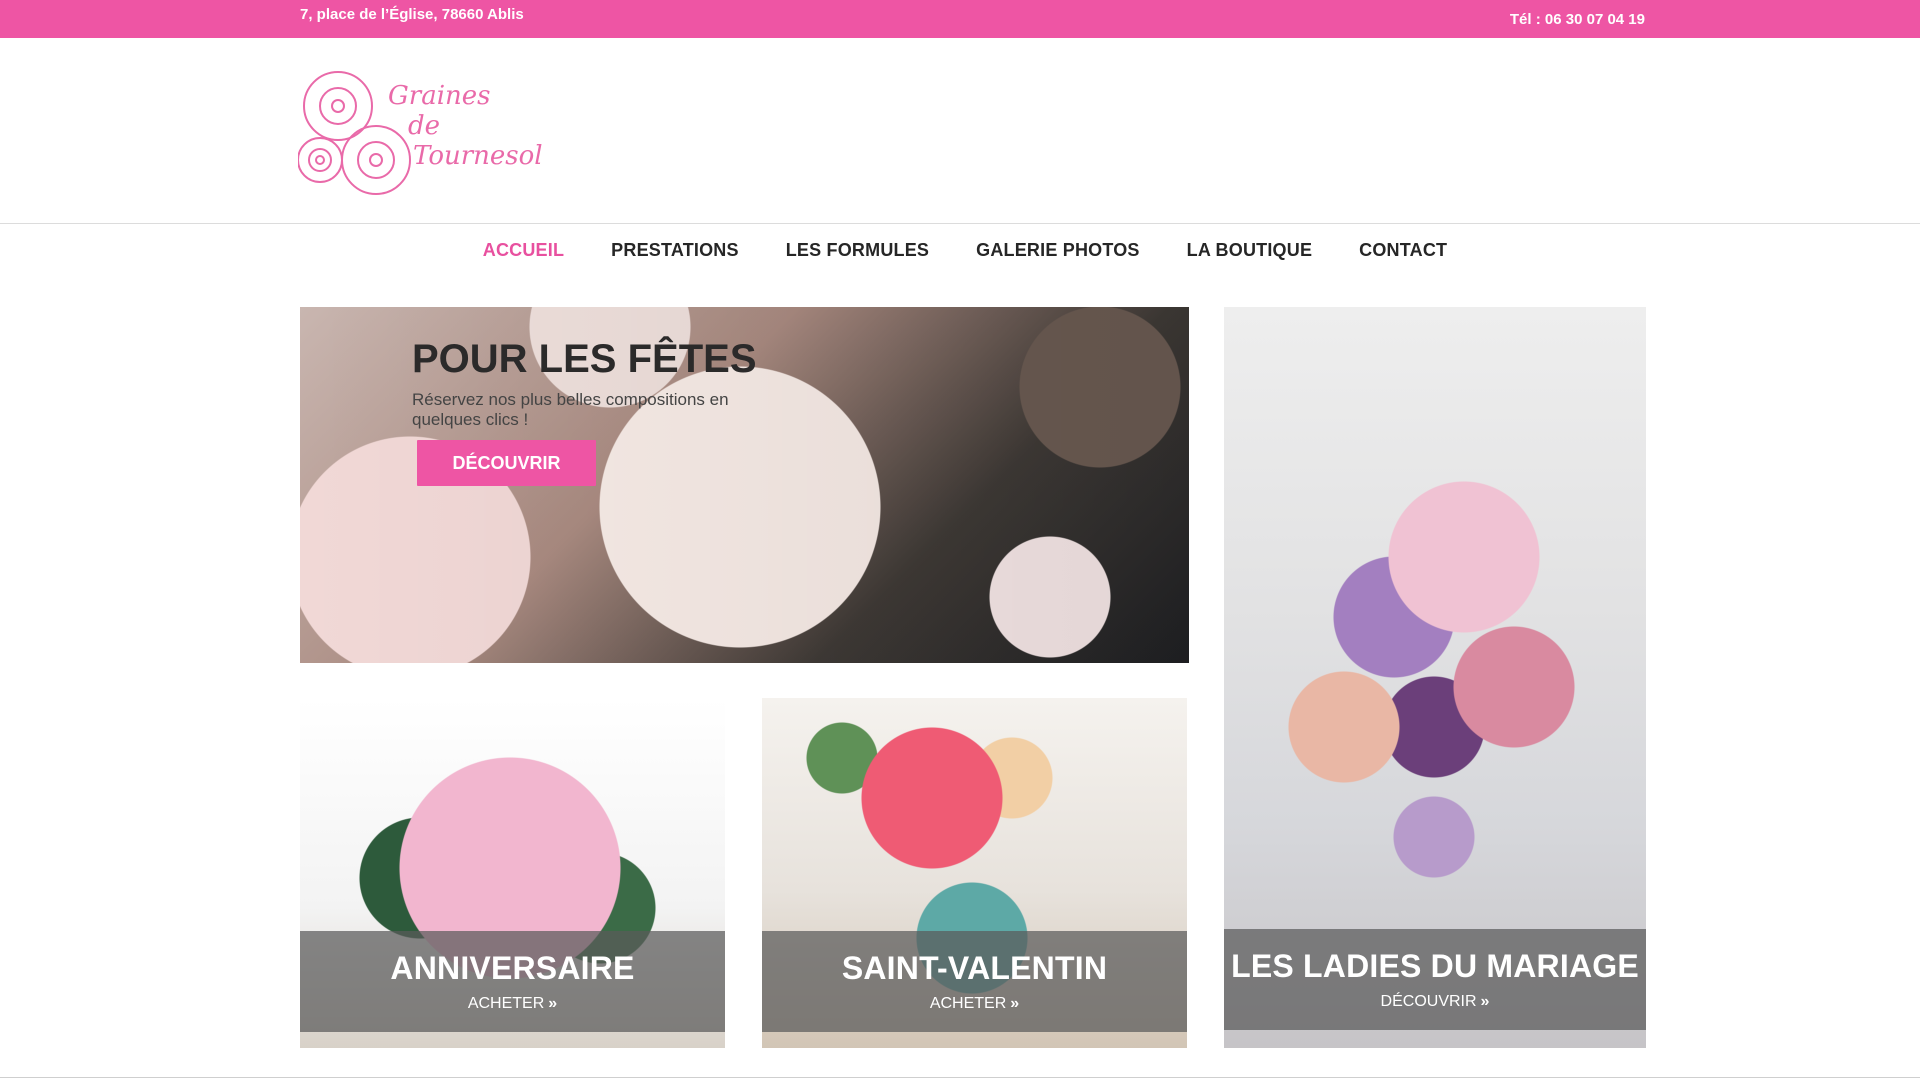  What do you see at coordinates (974, 873) in the screenshot?
I see `card-saint-valentin: SAINT-VALENTIN ACHETER»` at bounding box center [974, 873].